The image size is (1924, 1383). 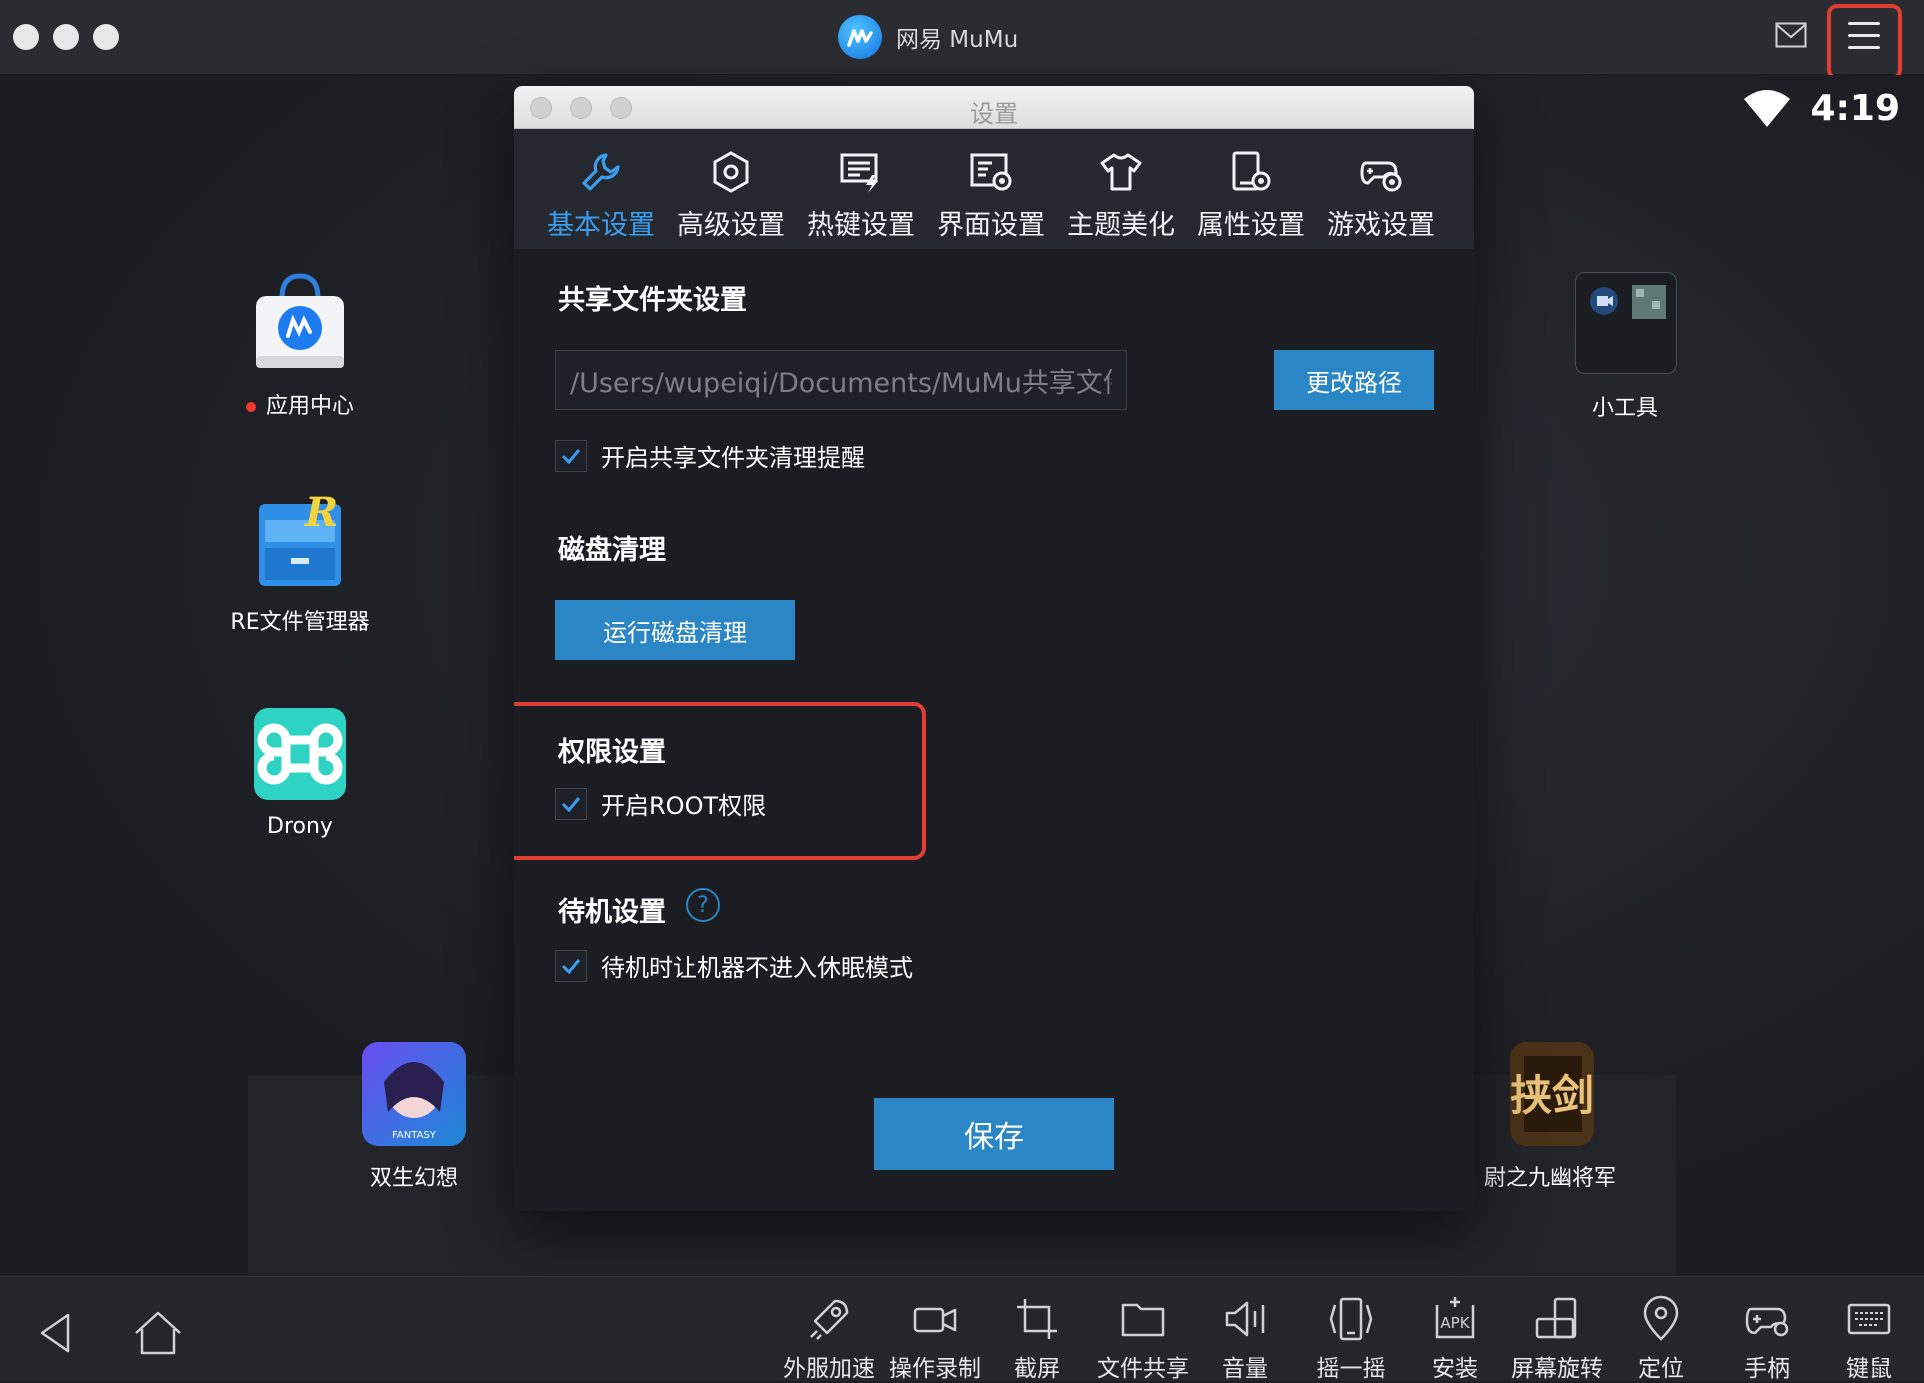 I want to click on game-icon-shuangsheng: FANTASY 双生幻想, so click(x=414, y=1117).